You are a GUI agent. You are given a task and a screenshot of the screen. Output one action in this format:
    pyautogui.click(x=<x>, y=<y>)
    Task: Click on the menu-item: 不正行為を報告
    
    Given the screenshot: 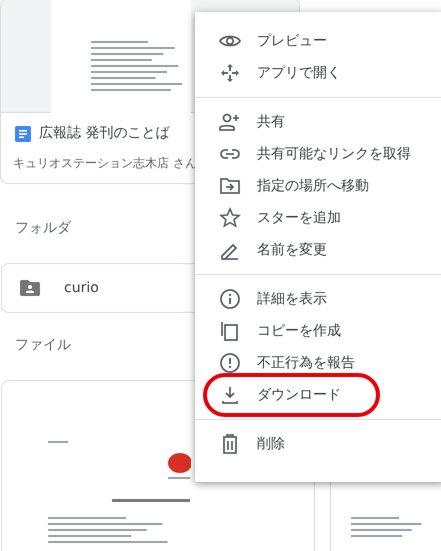 What is the action you would take?
    pyautogui.click(x=318, y=363)
    